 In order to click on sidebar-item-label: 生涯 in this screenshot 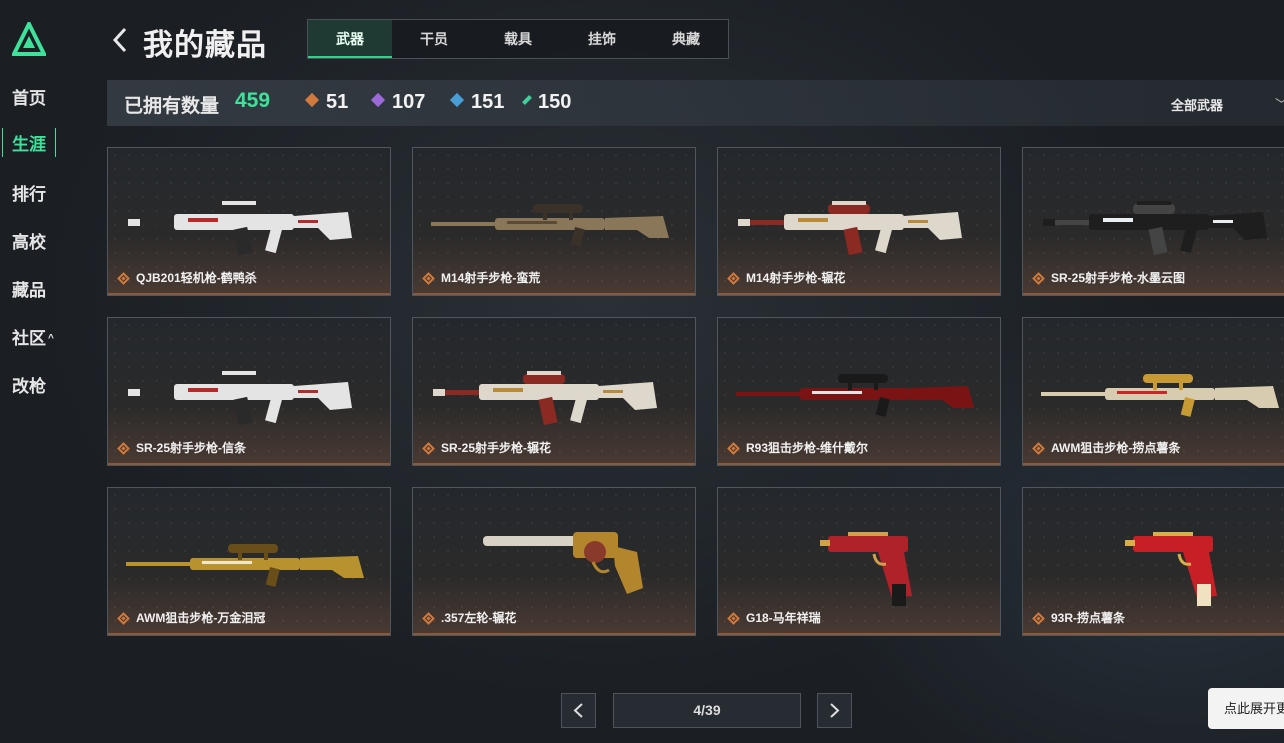, I will do `click(29, 144)`.